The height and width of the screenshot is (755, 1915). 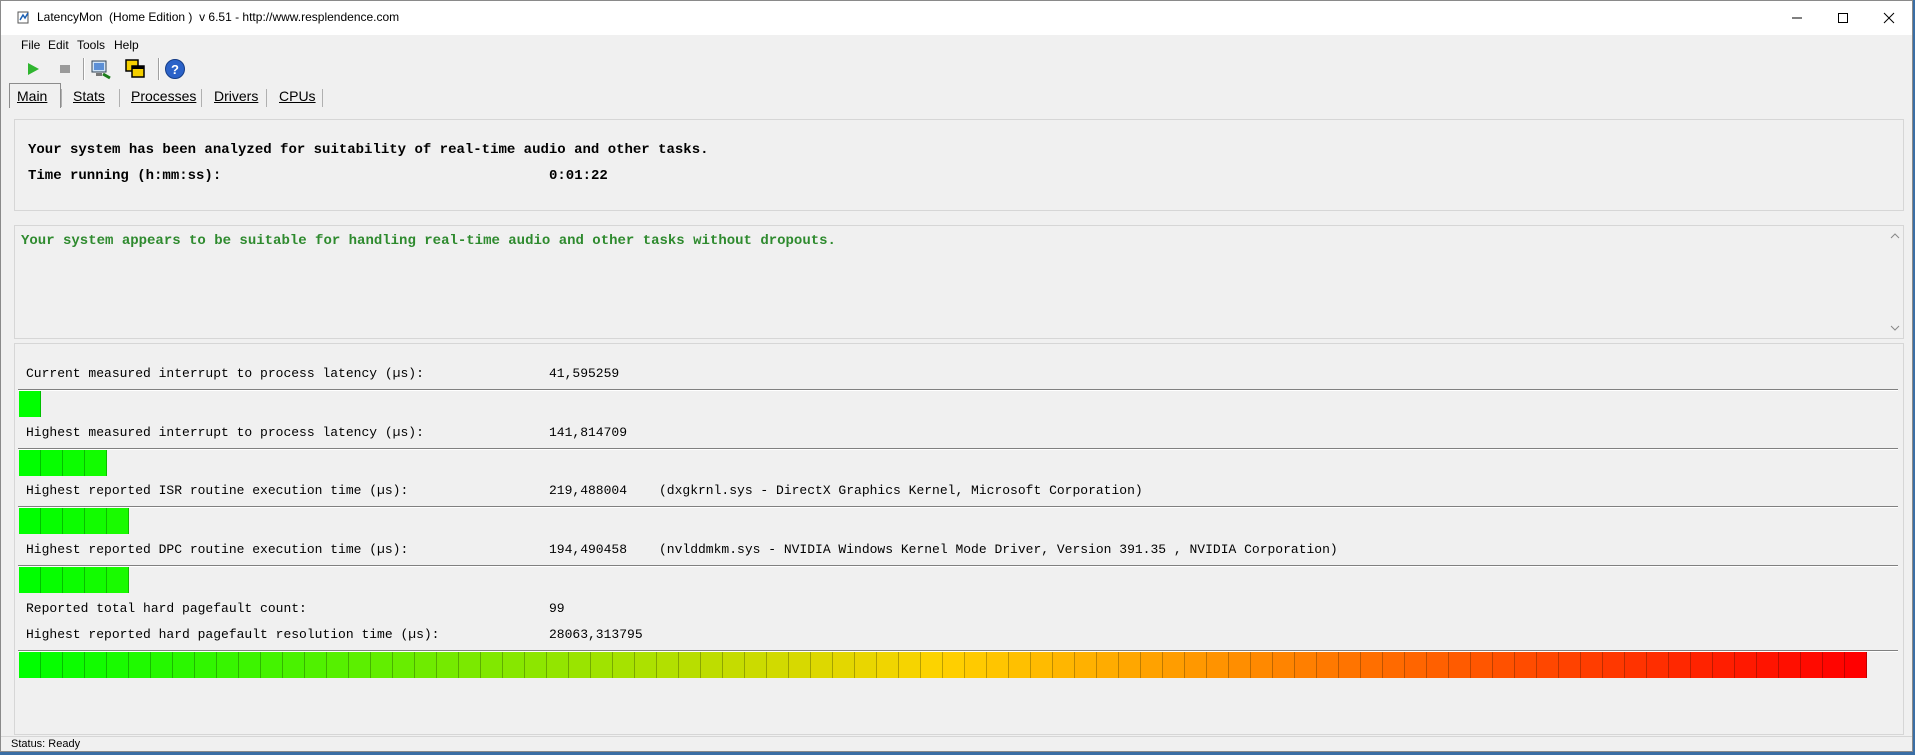 What do you see at coordinates (584, 373) in the screenshot?
I see `metric-value-current-latency: 41,595259` at bounding box center [584, 373].